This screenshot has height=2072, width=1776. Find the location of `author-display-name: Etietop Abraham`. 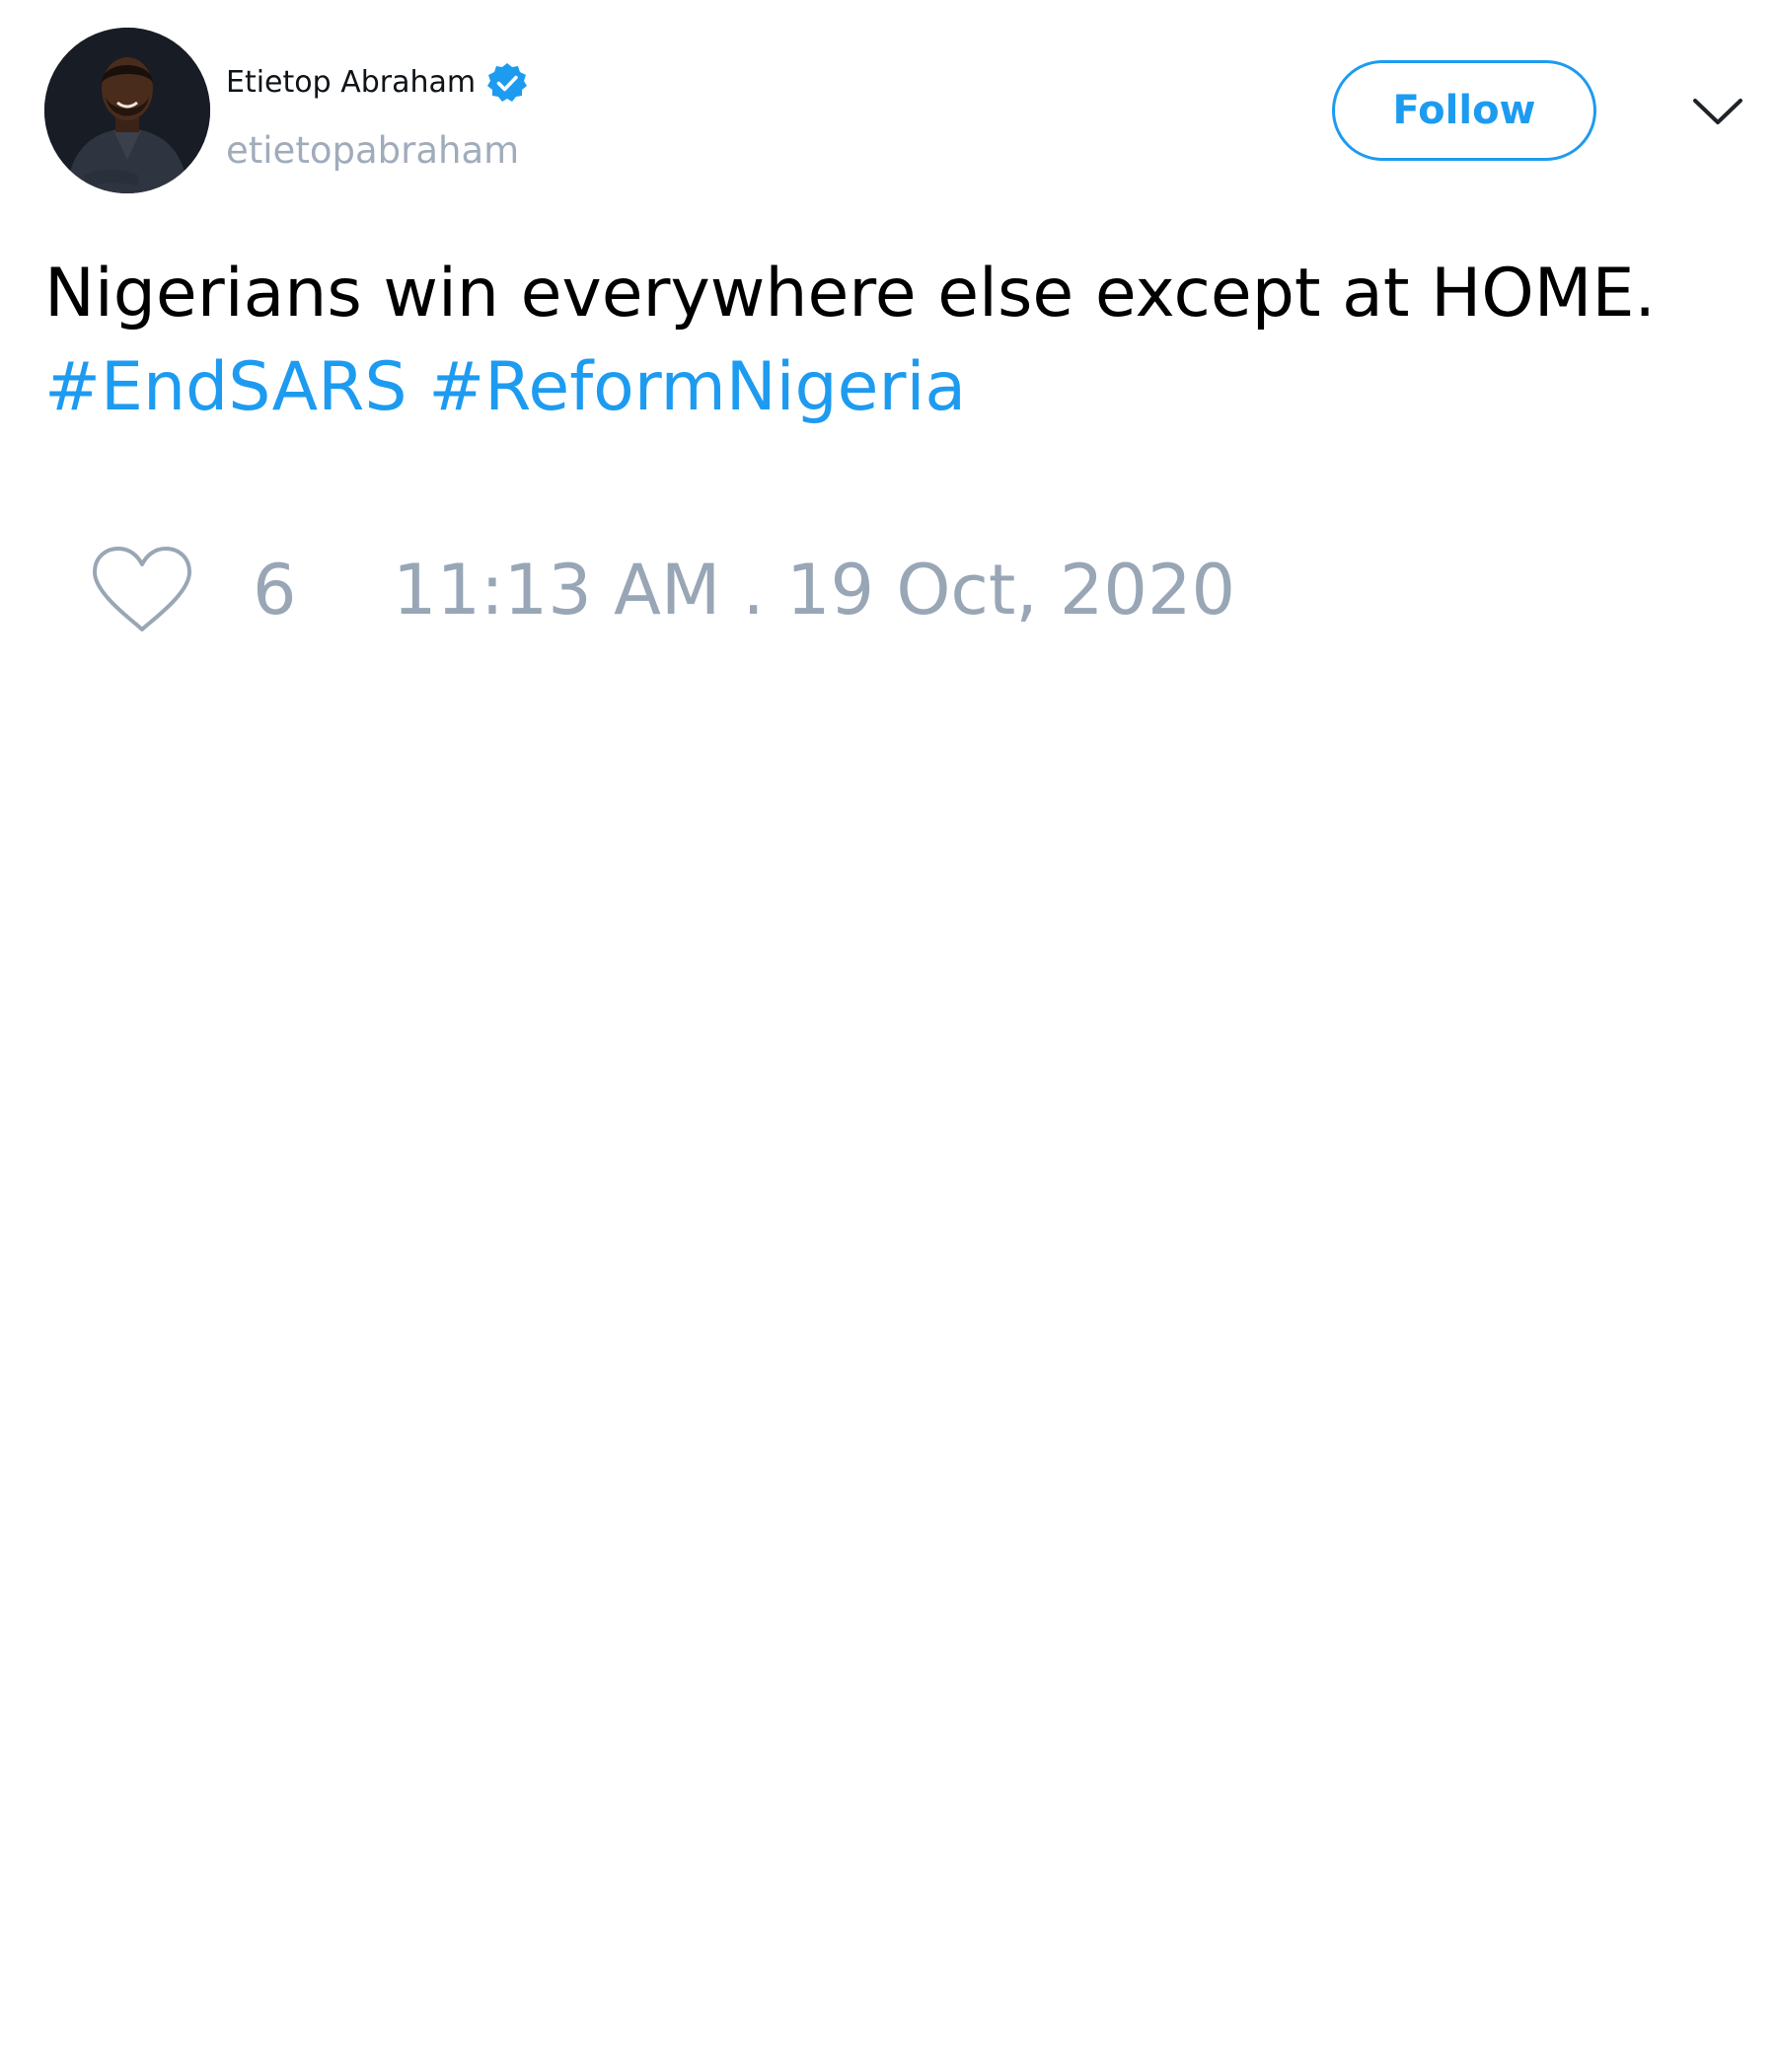

author-display-name: Etietop Abraham is located at coordinates (351, 83).